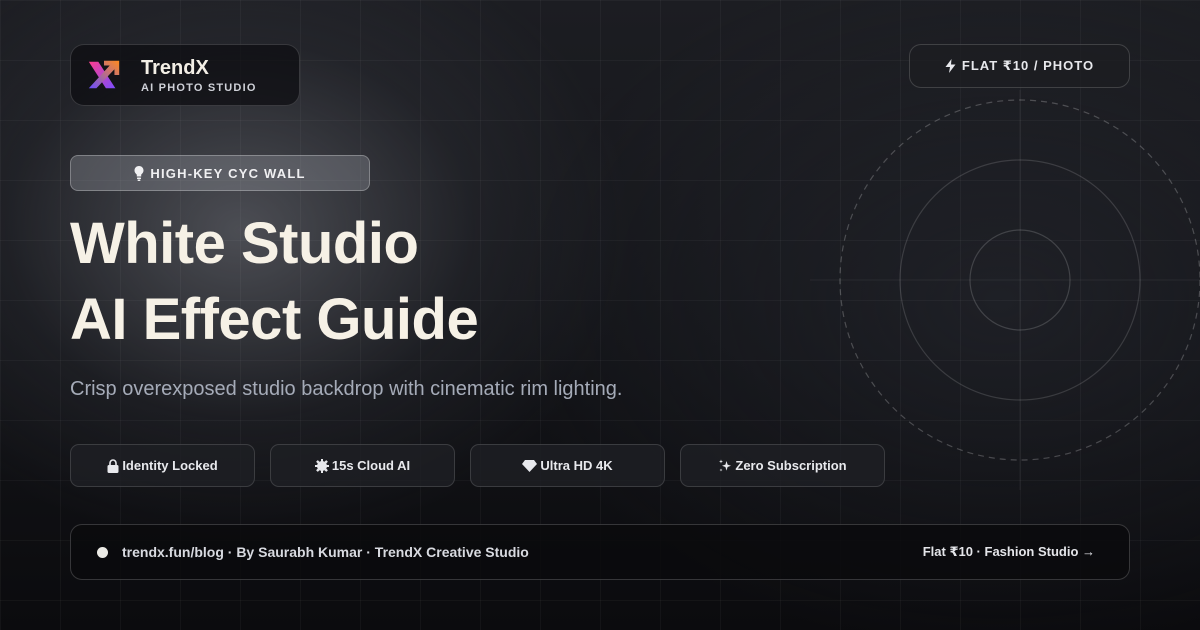  What do you see at coordinates (576, 465) in the screenshot?
I see `feature-chip-label: Ultra HD 4K` at bounding box center [576, 465].